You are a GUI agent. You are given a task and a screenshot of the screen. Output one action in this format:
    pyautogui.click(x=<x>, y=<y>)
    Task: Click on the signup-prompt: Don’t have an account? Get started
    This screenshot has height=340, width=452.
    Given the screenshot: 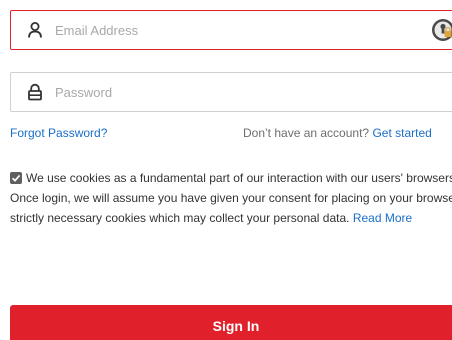 What is the action you would take?
    pyautogui.click(x=337, y=133)
    